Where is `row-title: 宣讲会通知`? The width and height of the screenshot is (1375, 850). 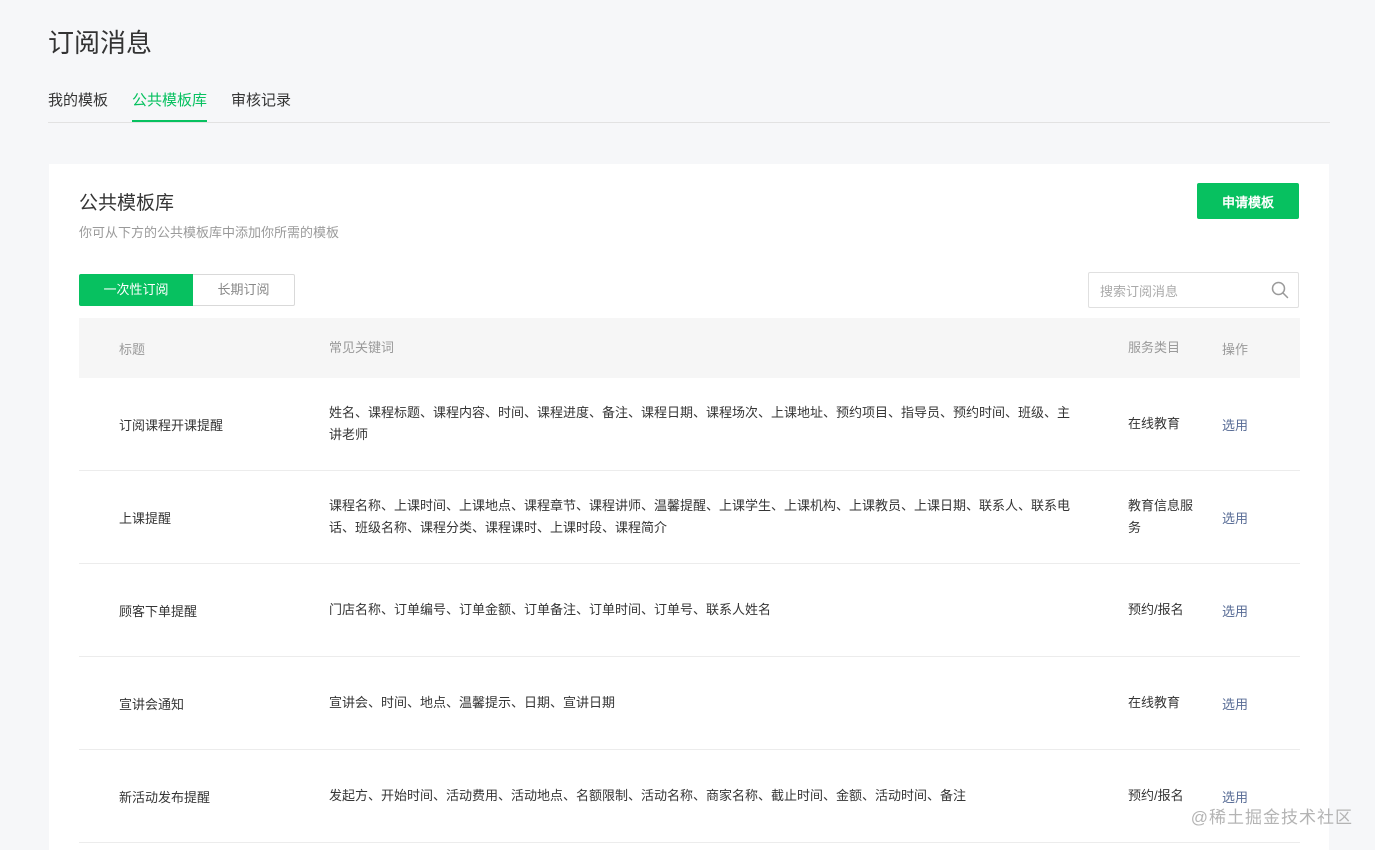 row-title: 宣讲会通知 is located at coordinates (152, 704).